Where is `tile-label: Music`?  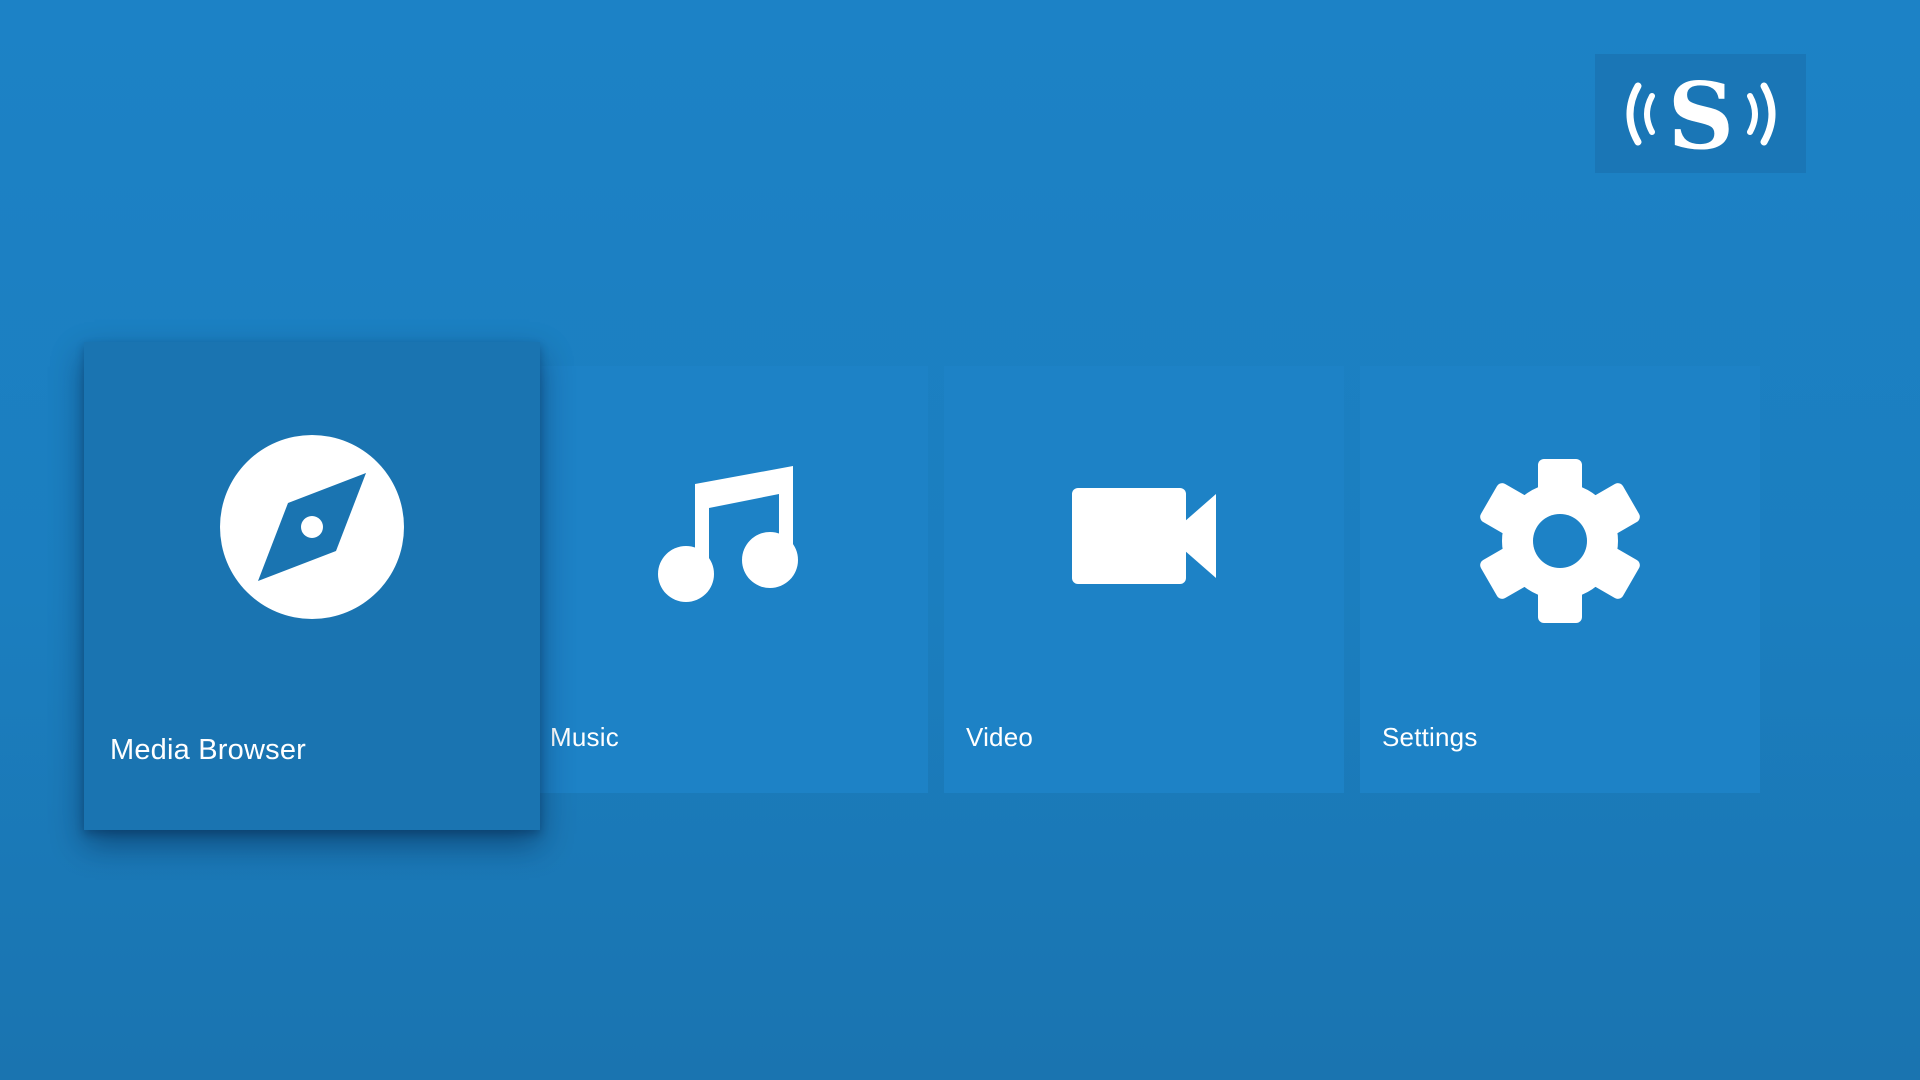 tile-label: Music is located at coordinates (584, 737).